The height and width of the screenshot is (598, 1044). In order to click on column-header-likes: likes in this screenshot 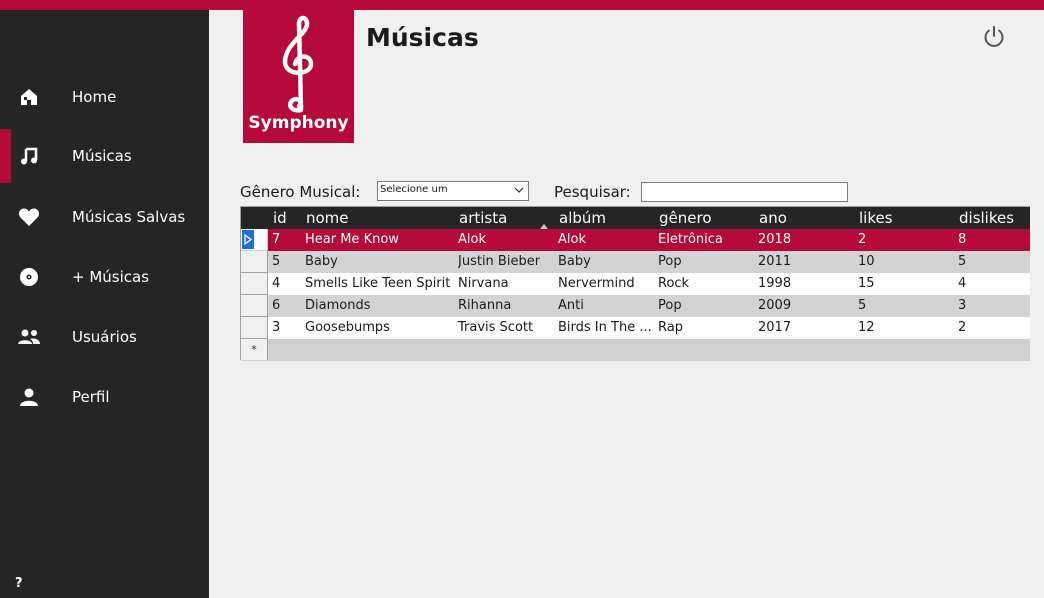, I will do `click(876, 218)`.